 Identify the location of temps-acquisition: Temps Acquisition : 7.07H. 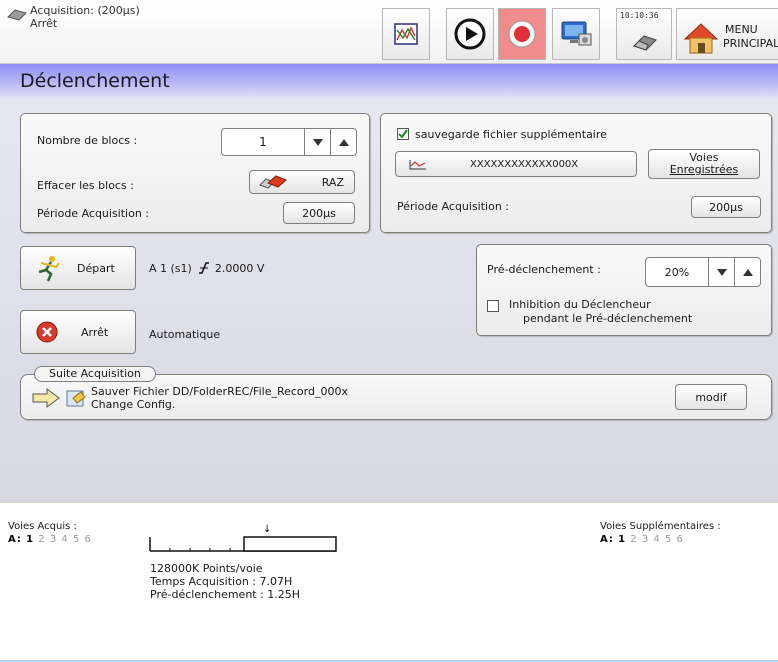
(221, 581).